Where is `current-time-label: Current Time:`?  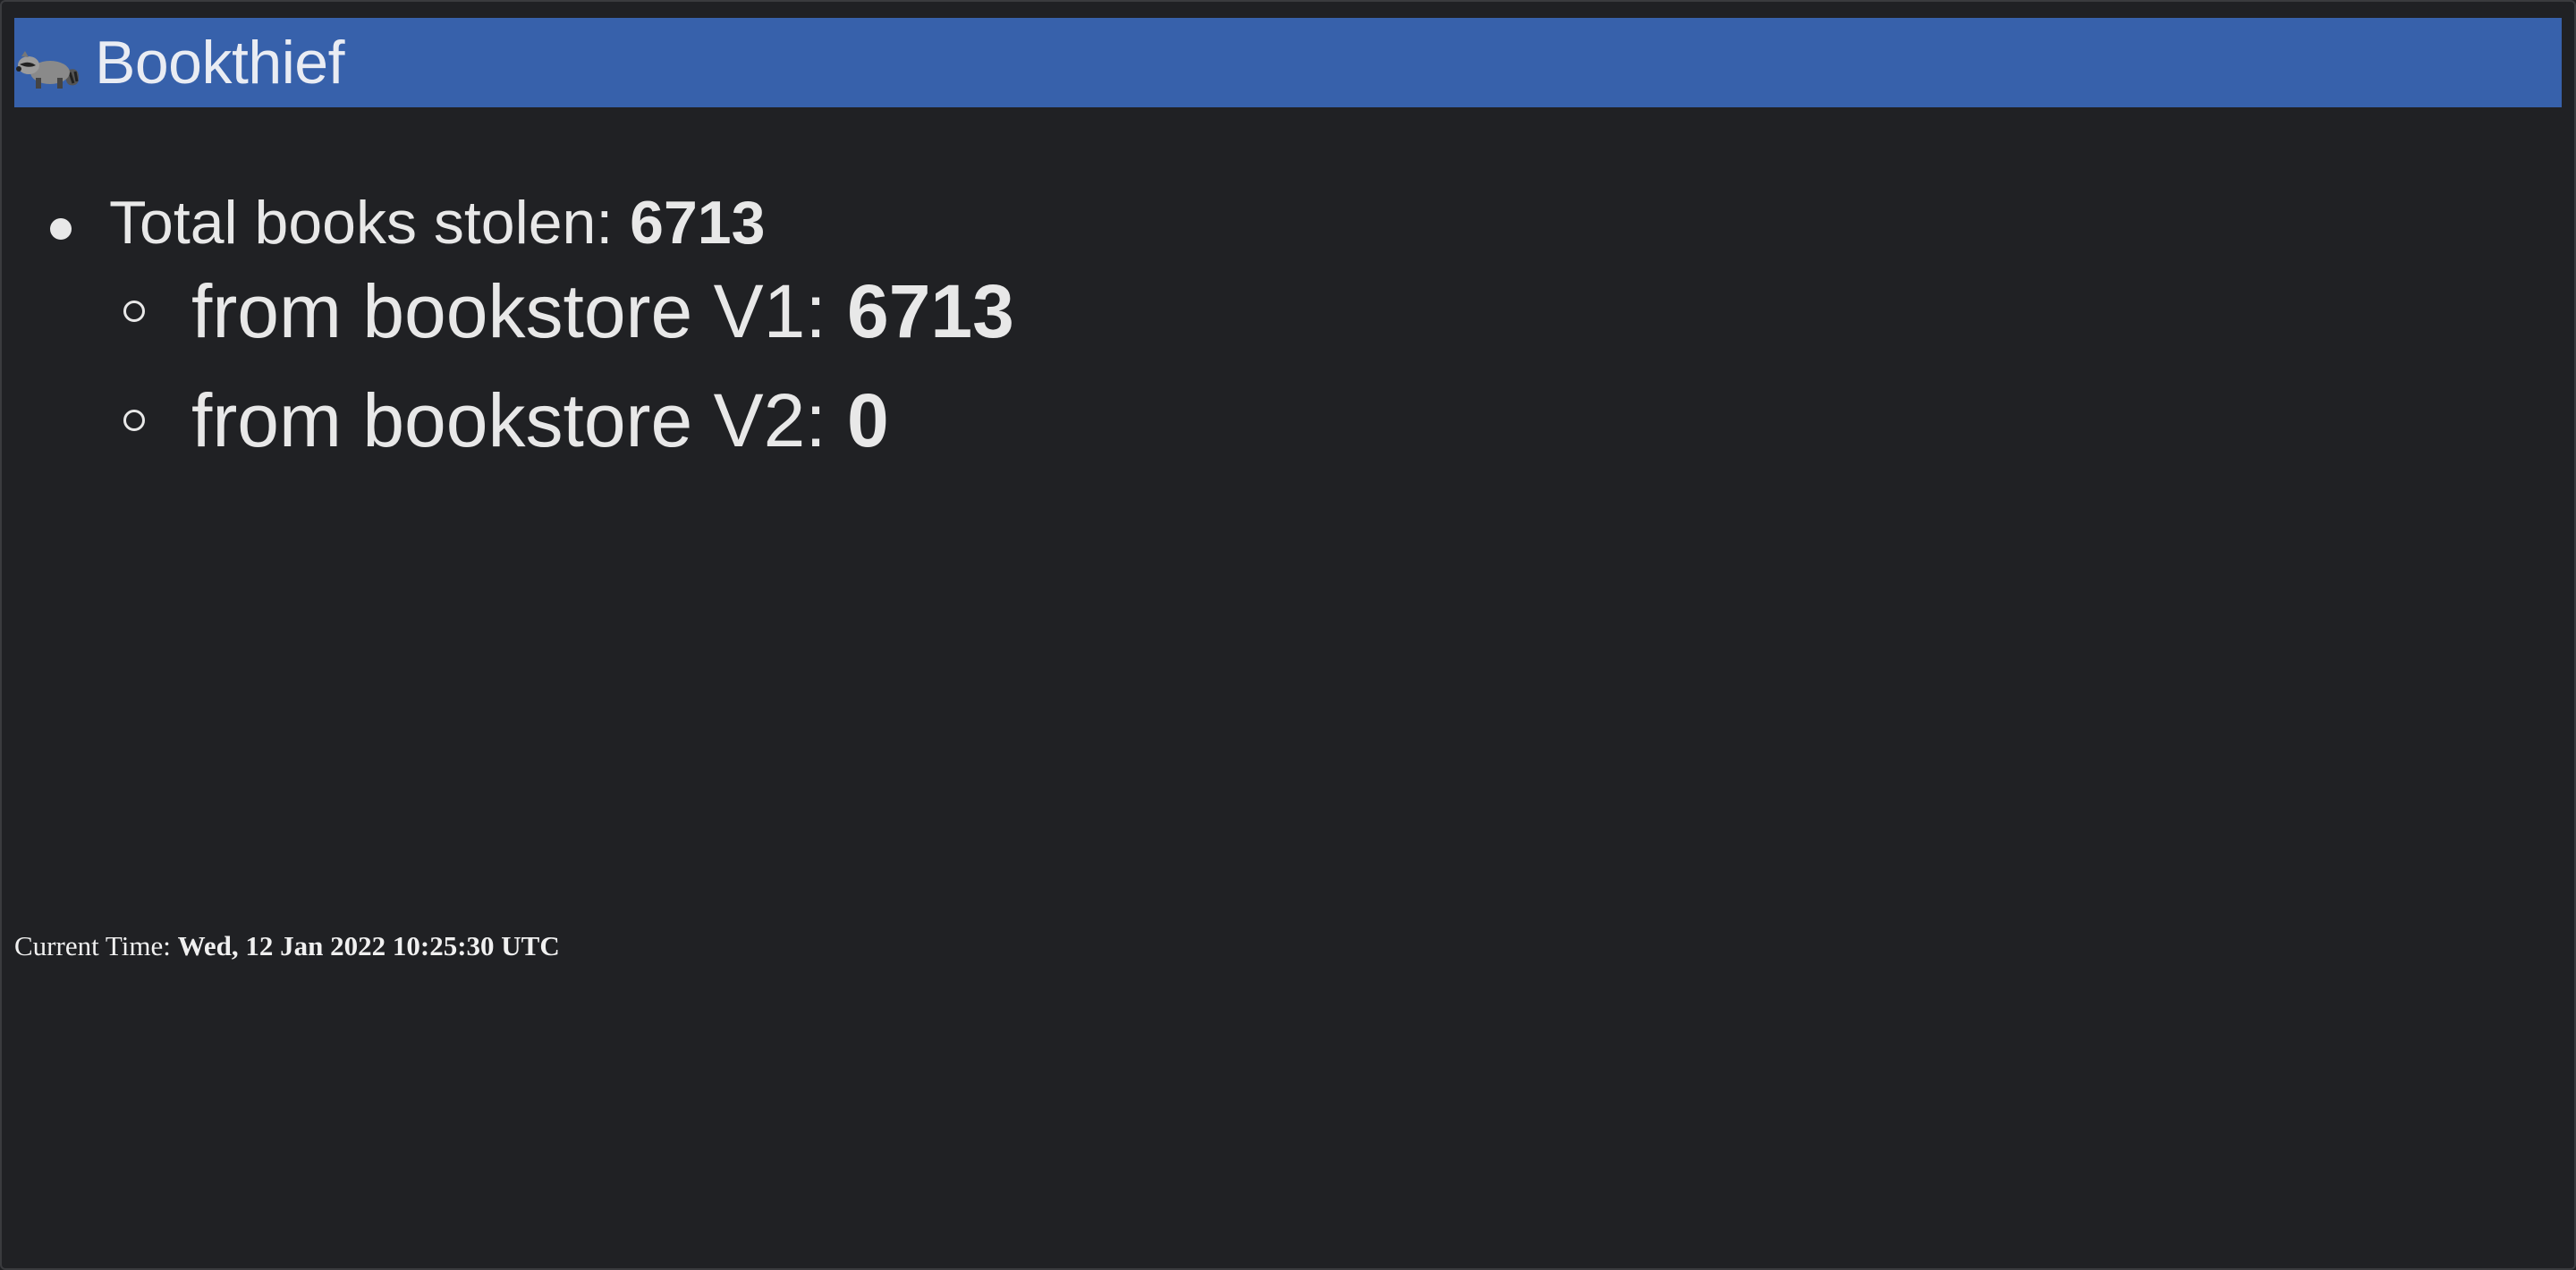
current-time-label: Current Time: is located at coordinates (96, 945).